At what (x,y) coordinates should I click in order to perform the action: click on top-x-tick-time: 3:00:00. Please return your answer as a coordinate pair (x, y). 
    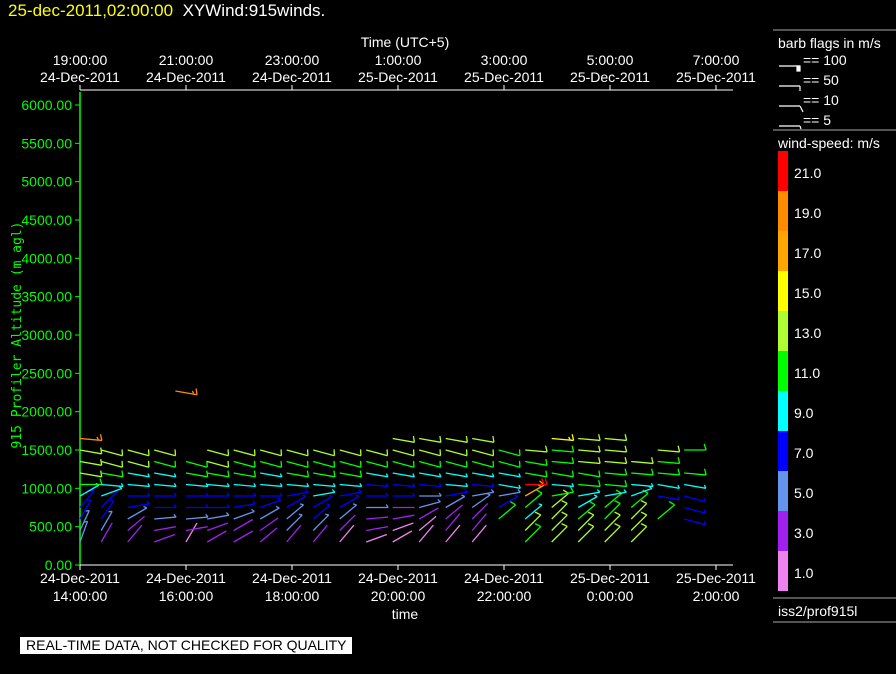
    Looking at the image, I should click on (504, 60).